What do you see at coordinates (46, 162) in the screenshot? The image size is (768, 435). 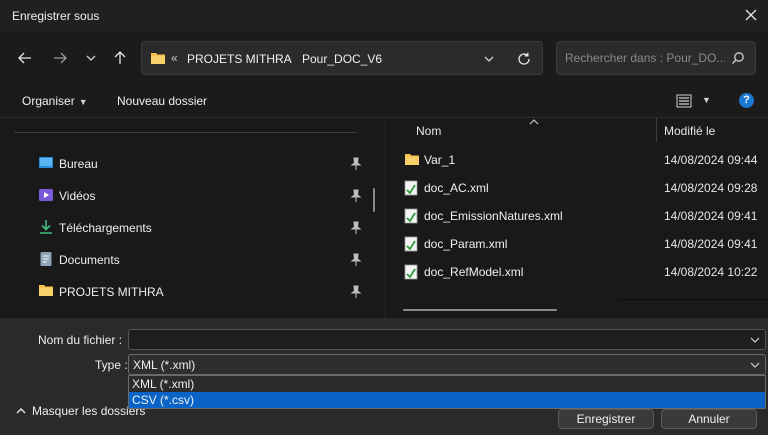 I see `desktop-icon` at bounding box center [46, 162].